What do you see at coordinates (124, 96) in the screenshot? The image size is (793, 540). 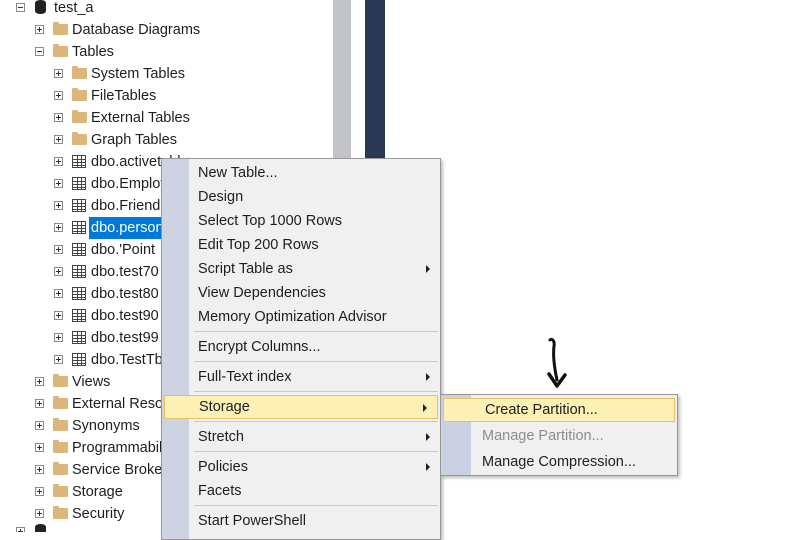 I see `tree-node-label: FileTables` at bounding box center [124, 96].